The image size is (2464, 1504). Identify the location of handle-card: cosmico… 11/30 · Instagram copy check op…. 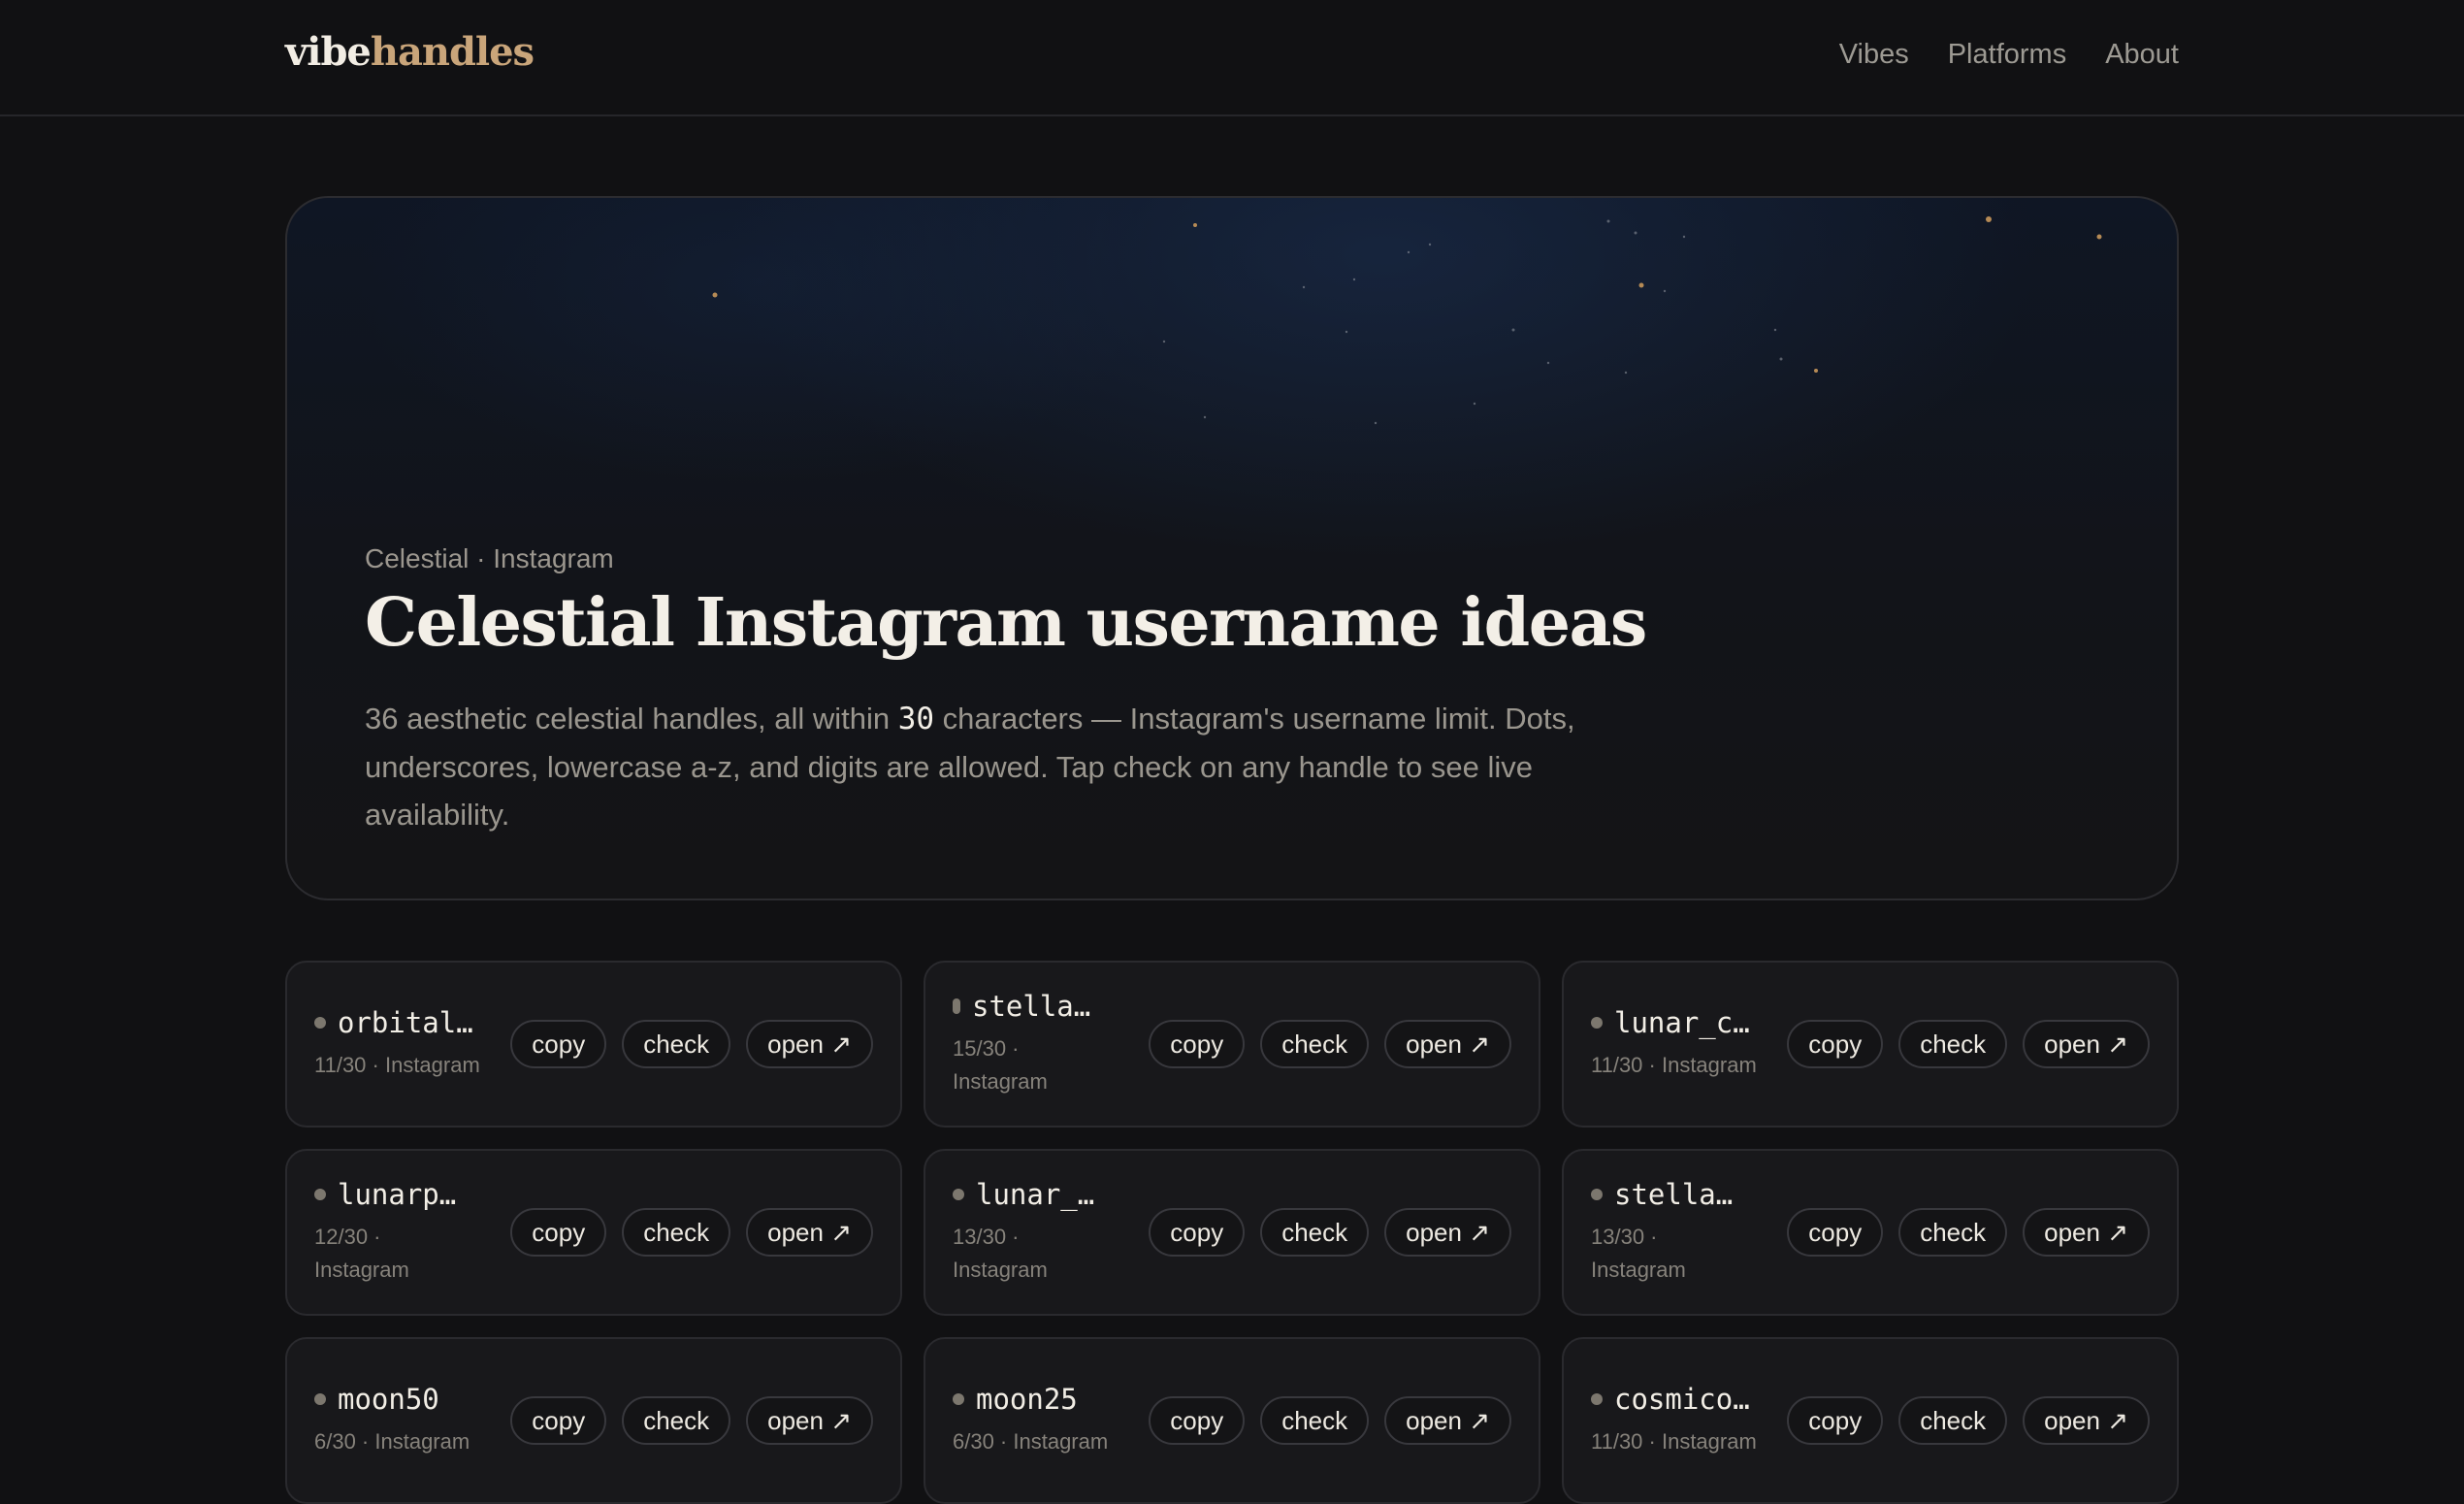
(1870, 1420).